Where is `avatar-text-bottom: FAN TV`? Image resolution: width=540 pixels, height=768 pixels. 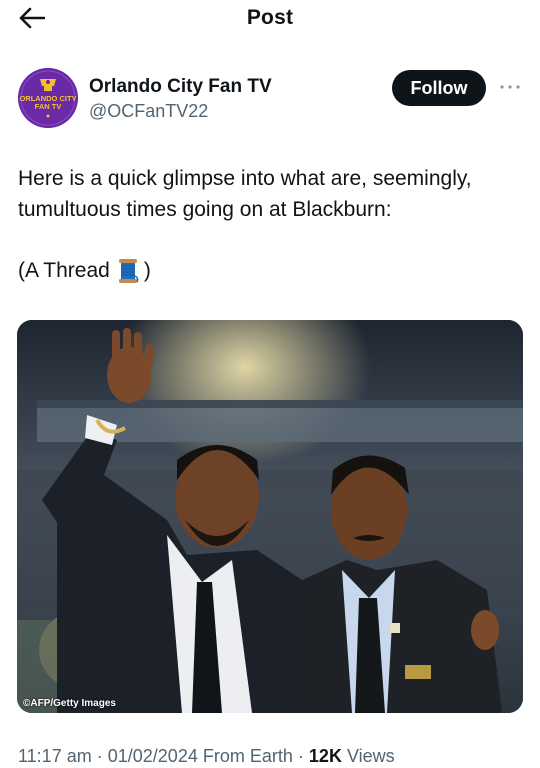
avatar-text-bottom: FAN TV is located at coordinates (48, 106).